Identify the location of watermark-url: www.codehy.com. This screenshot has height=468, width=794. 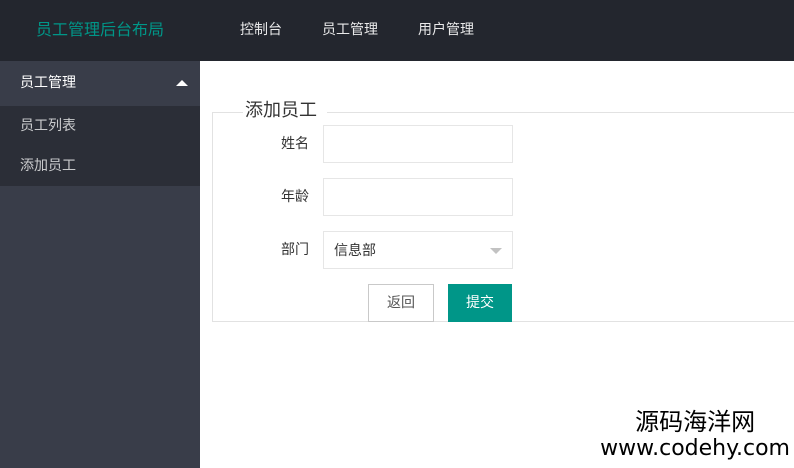
(695, 448).